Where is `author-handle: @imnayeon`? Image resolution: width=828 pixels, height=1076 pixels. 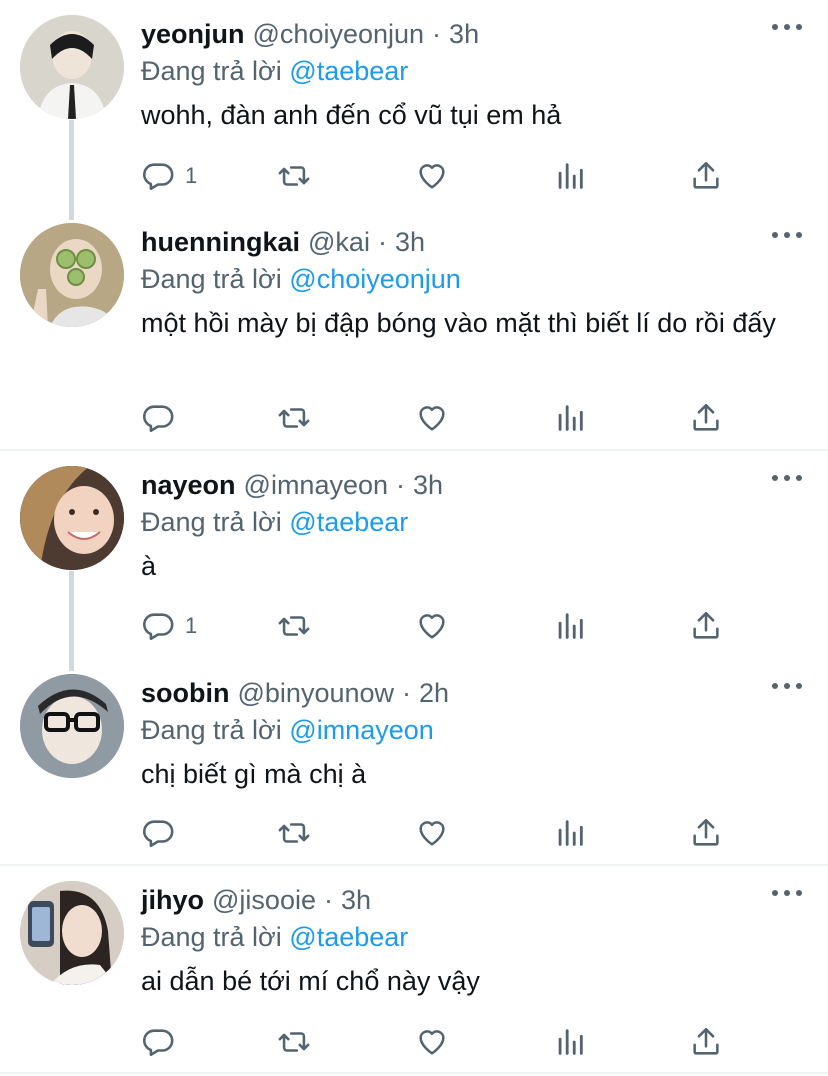
author-handle: @imnayeon is located at coordinates (316, 485).